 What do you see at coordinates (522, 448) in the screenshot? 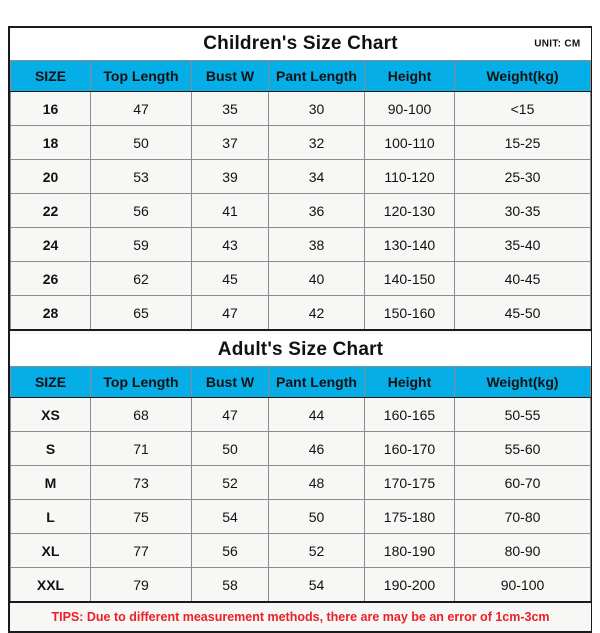
I see `measurement-cell: 55-60` at bounding box center [522, 448].